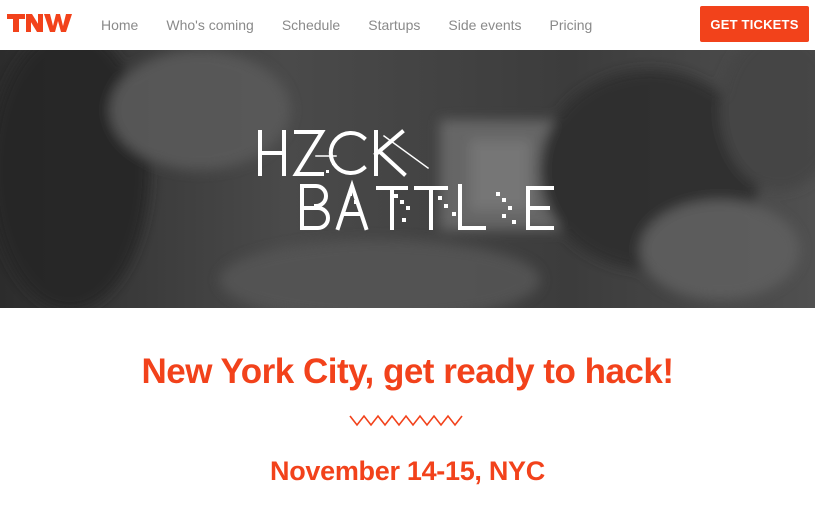  What do you see at coordinates (754, 24) in the screenshot?
I see `get-tickets-button: GET TICKETS` at bounding box center [754, 24].